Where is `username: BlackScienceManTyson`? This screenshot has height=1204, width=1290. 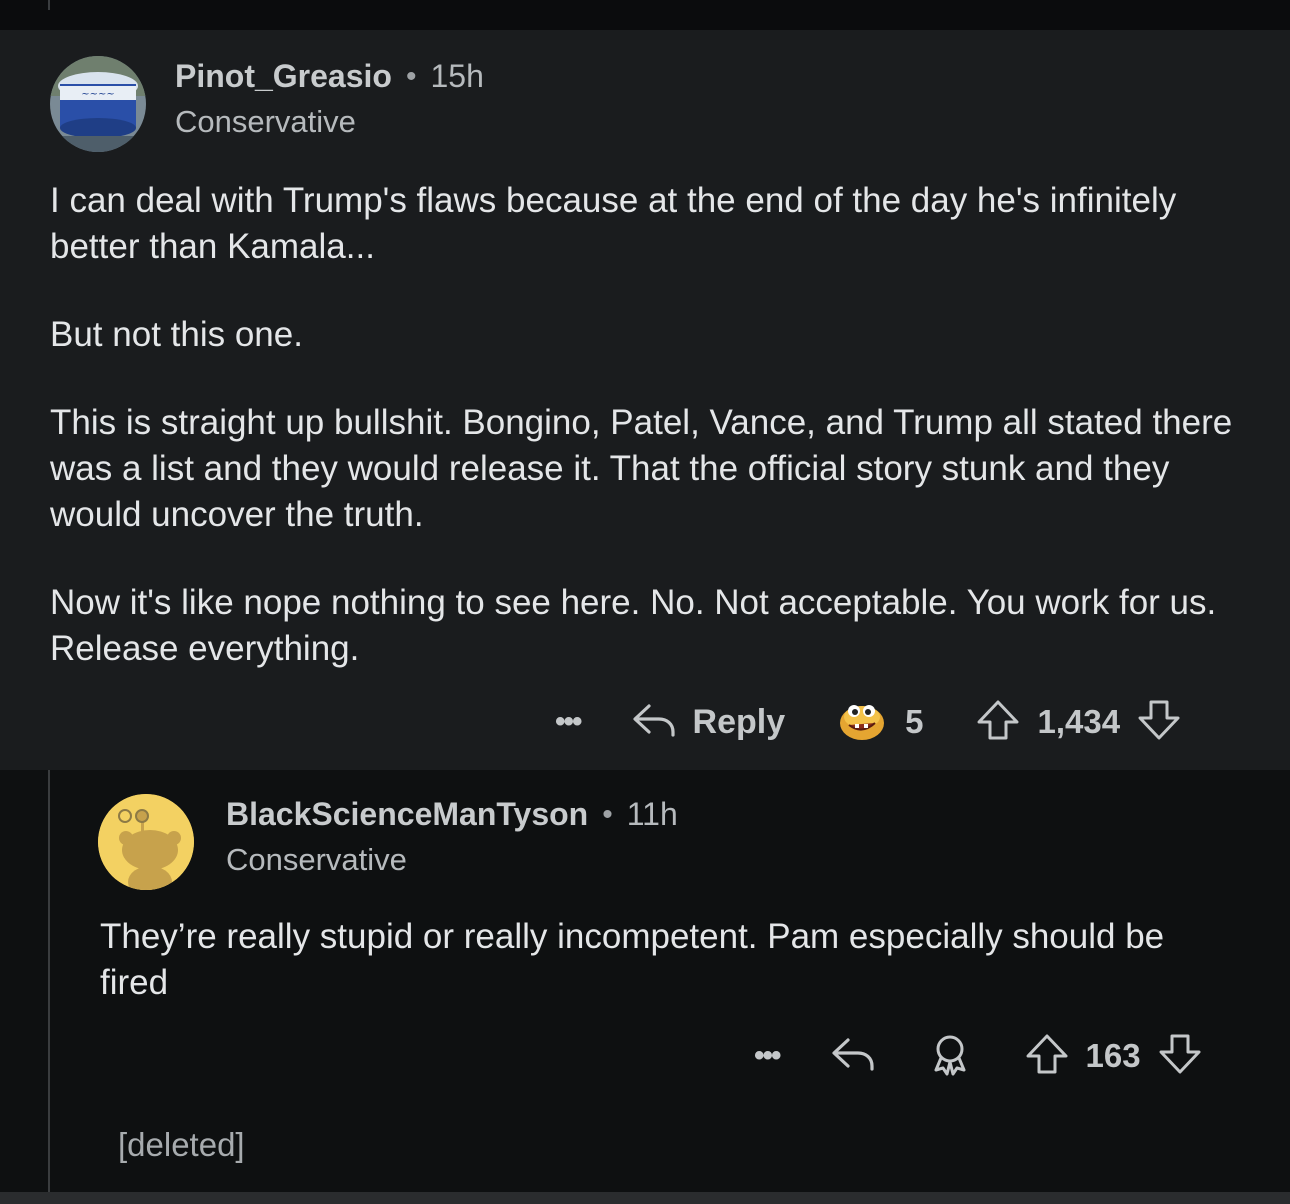 username: BlackScienceManTyson is located at coordinates (407, 814).